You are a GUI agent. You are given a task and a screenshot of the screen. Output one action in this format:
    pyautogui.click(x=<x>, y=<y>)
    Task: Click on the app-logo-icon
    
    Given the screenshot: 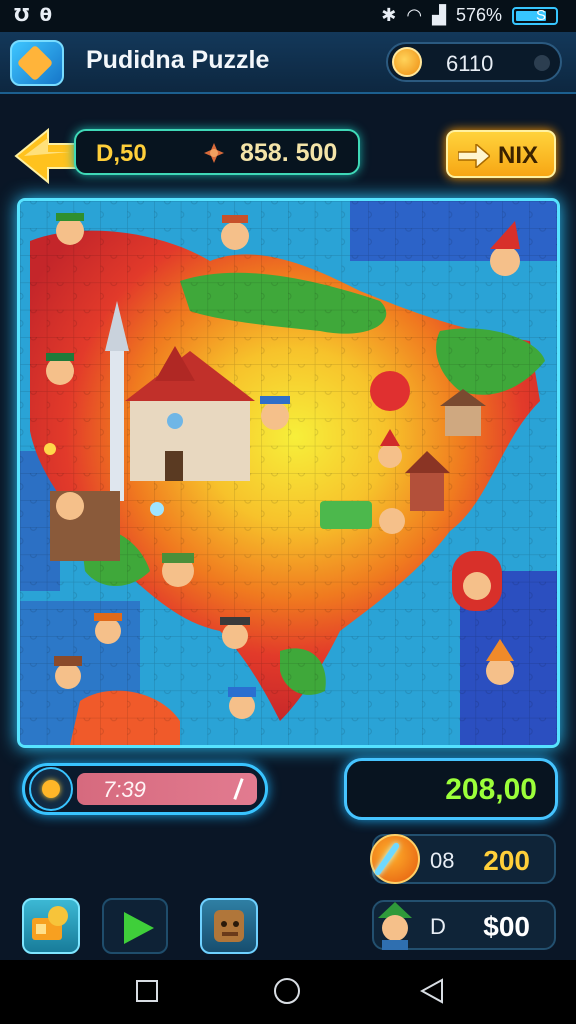 What is the action you would take?
    pyautogui.click(x=37, y=63)
    